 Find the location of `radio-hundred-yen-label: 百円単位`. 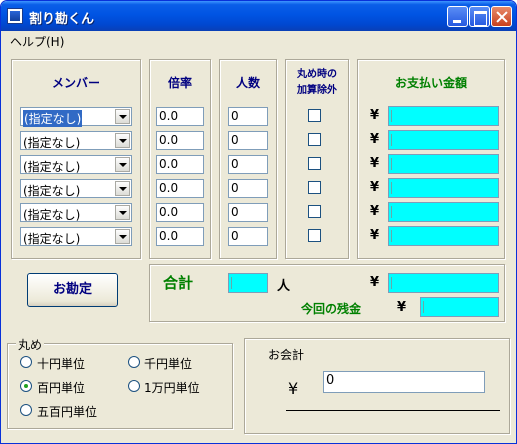

radio-hundred-yen-label: 百円単位 is located at coordinates (61, 387).